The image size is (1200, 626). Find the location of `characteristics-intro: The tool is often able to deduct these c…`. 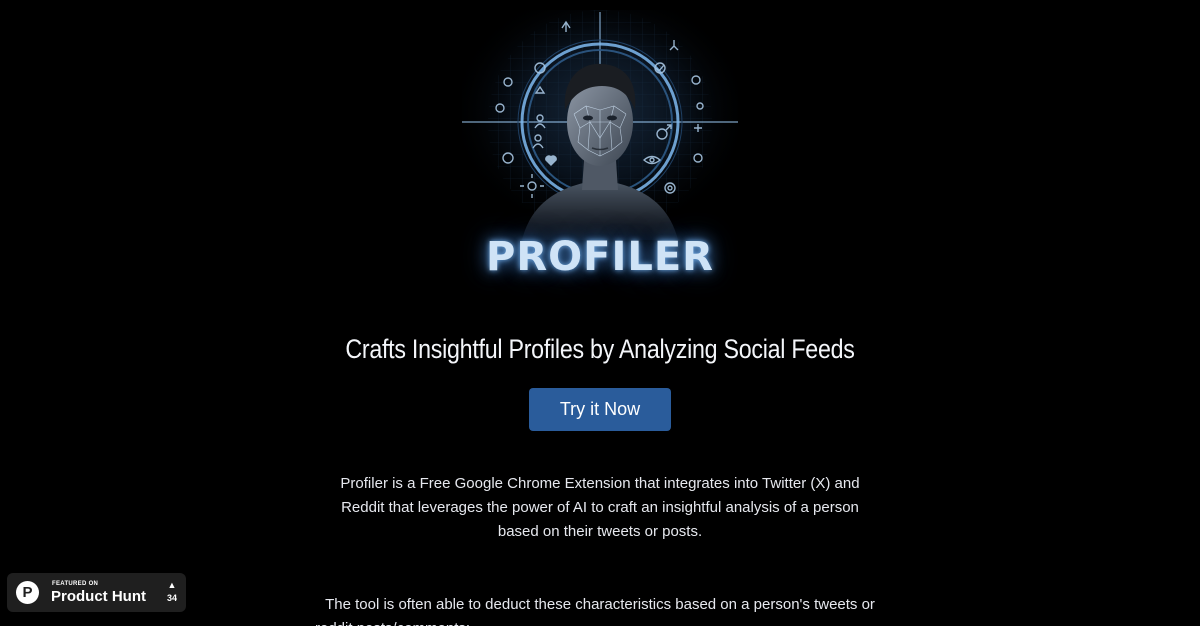

characteristics-intro: The tool is often able to deduct these c… is located at coordinates (600, 604).